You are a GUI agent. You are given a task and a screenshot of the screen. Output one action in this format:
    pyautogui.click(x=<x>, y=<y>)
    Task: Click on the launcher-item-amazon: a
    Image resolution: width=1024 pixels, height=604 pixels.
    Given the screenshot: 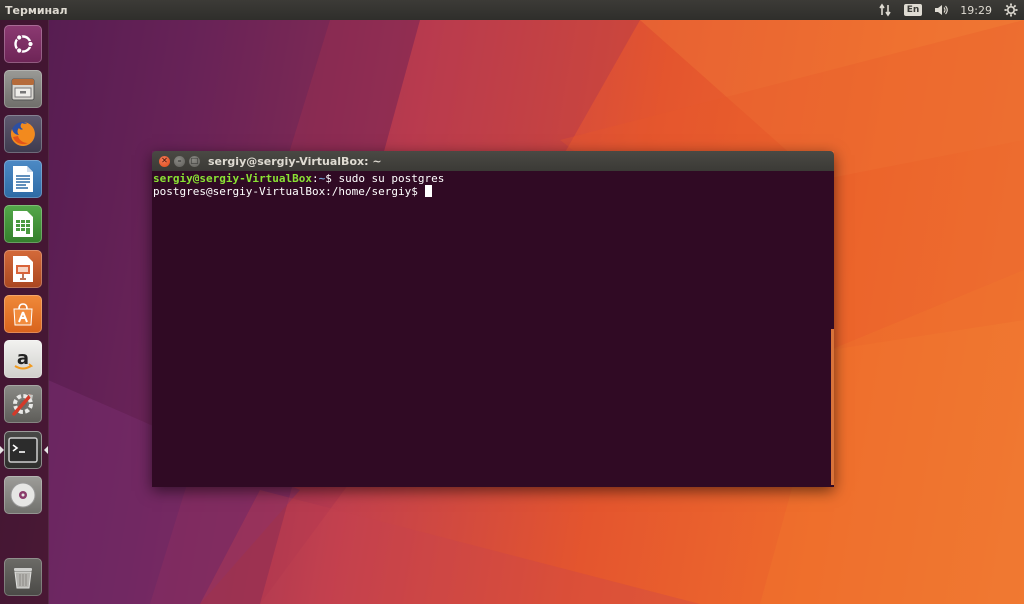 What is the action you would take?
    pyautogui.click(x=23, y=359)
    